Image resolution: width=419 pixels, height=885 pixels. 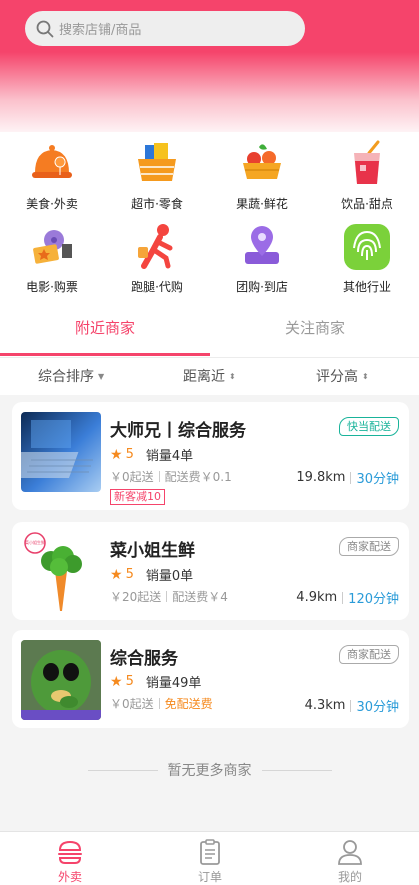 What do you see at coordinates (262, 247) in the screenshot?
I see `location-pin-icon` at bounding box center [262, 247].